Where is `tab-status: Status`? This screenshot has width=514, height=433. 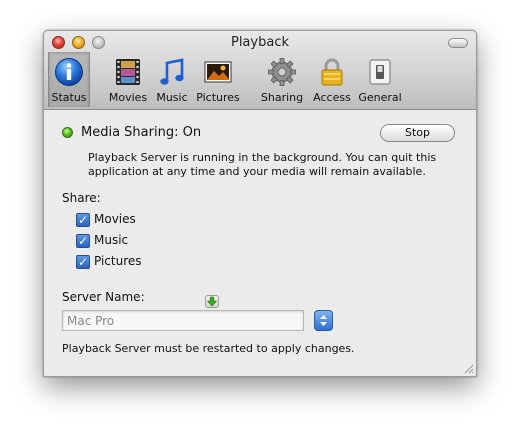 tab-status: Status is located at coordinates (69, 79).